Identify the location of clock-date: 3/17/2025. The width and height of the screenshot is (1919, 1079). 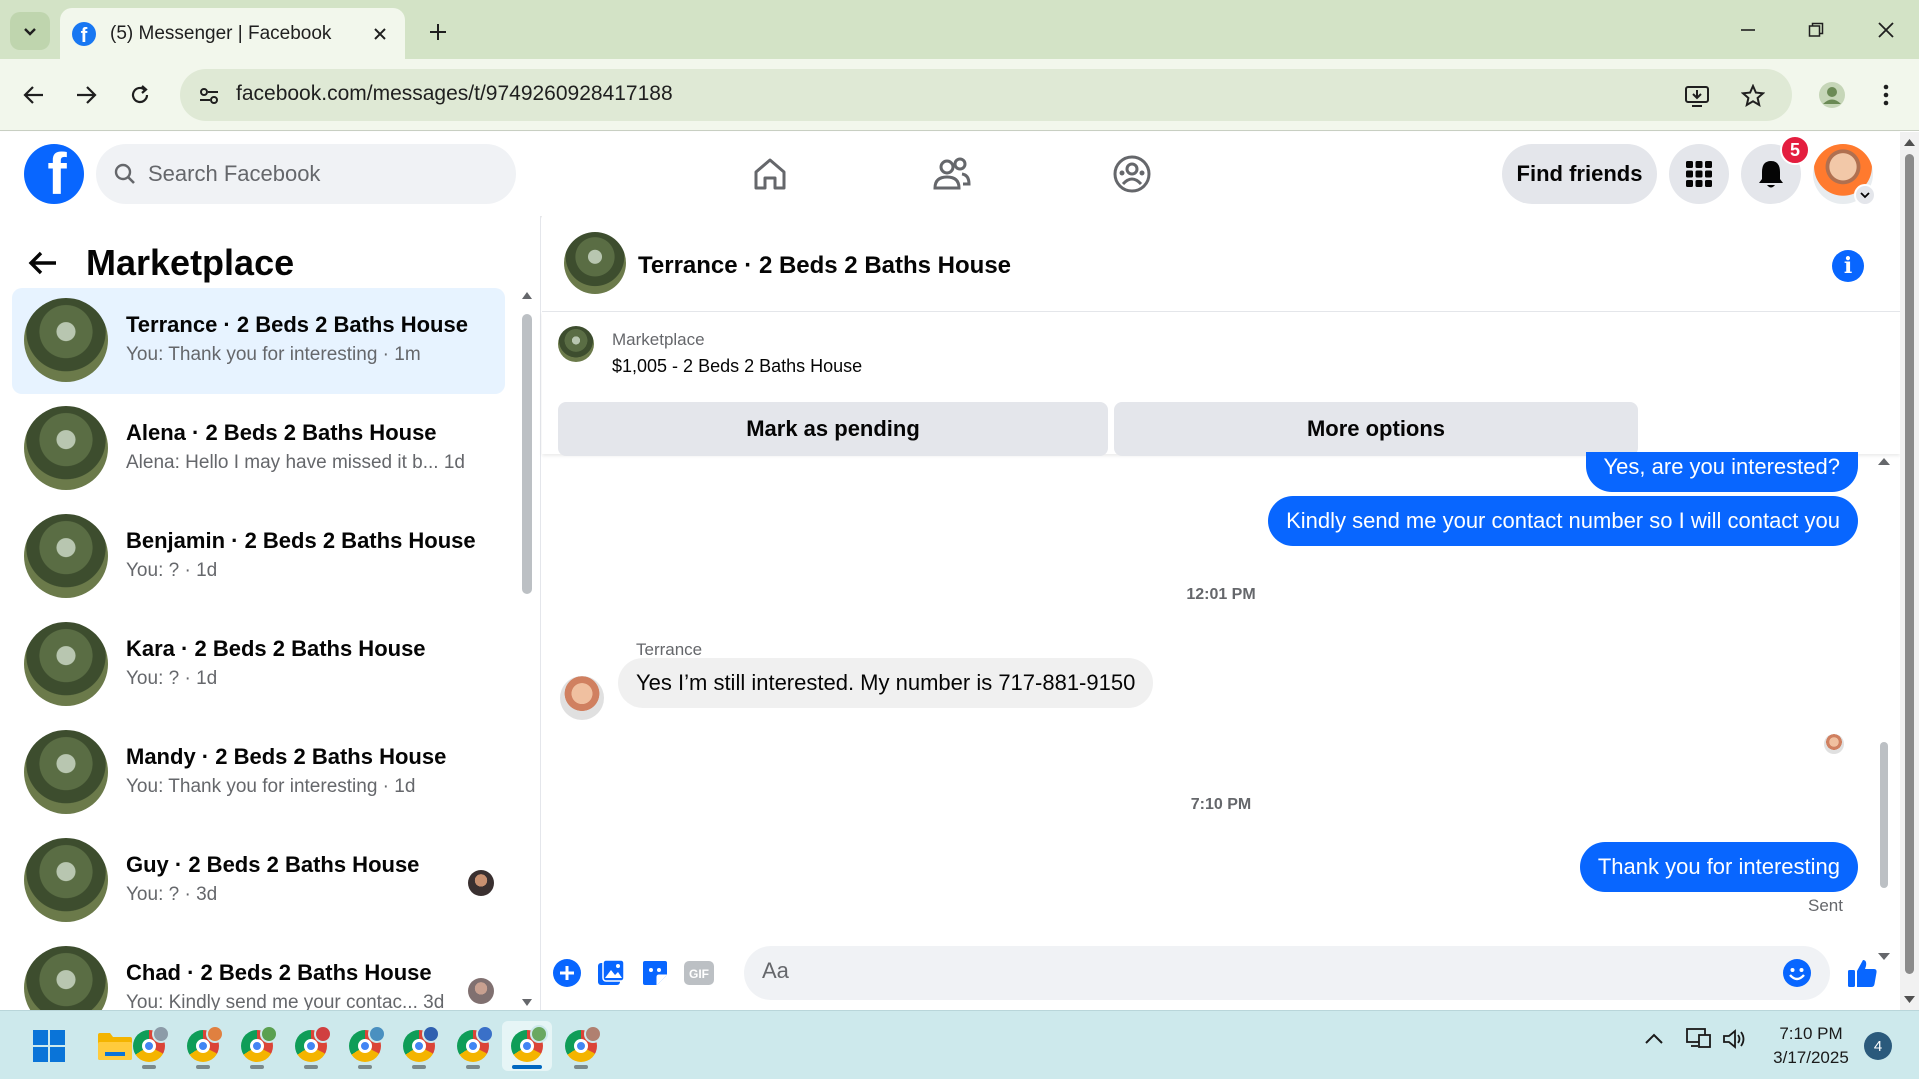
(1811, 1057).